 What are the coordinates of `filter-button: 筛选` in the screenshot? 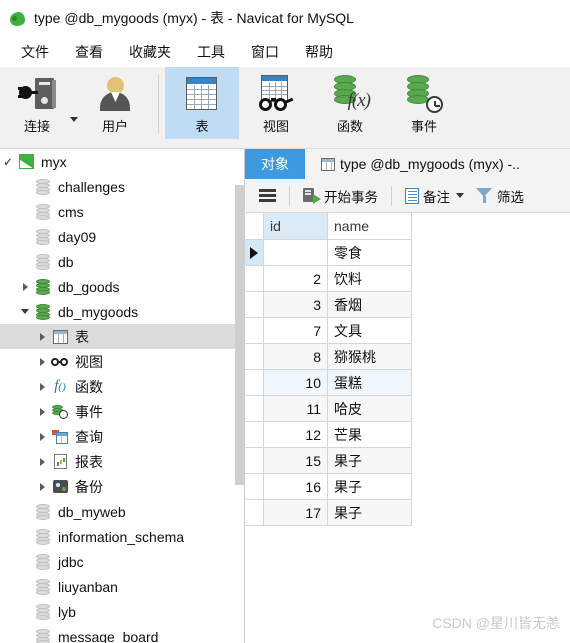 It's located at (500, 196).